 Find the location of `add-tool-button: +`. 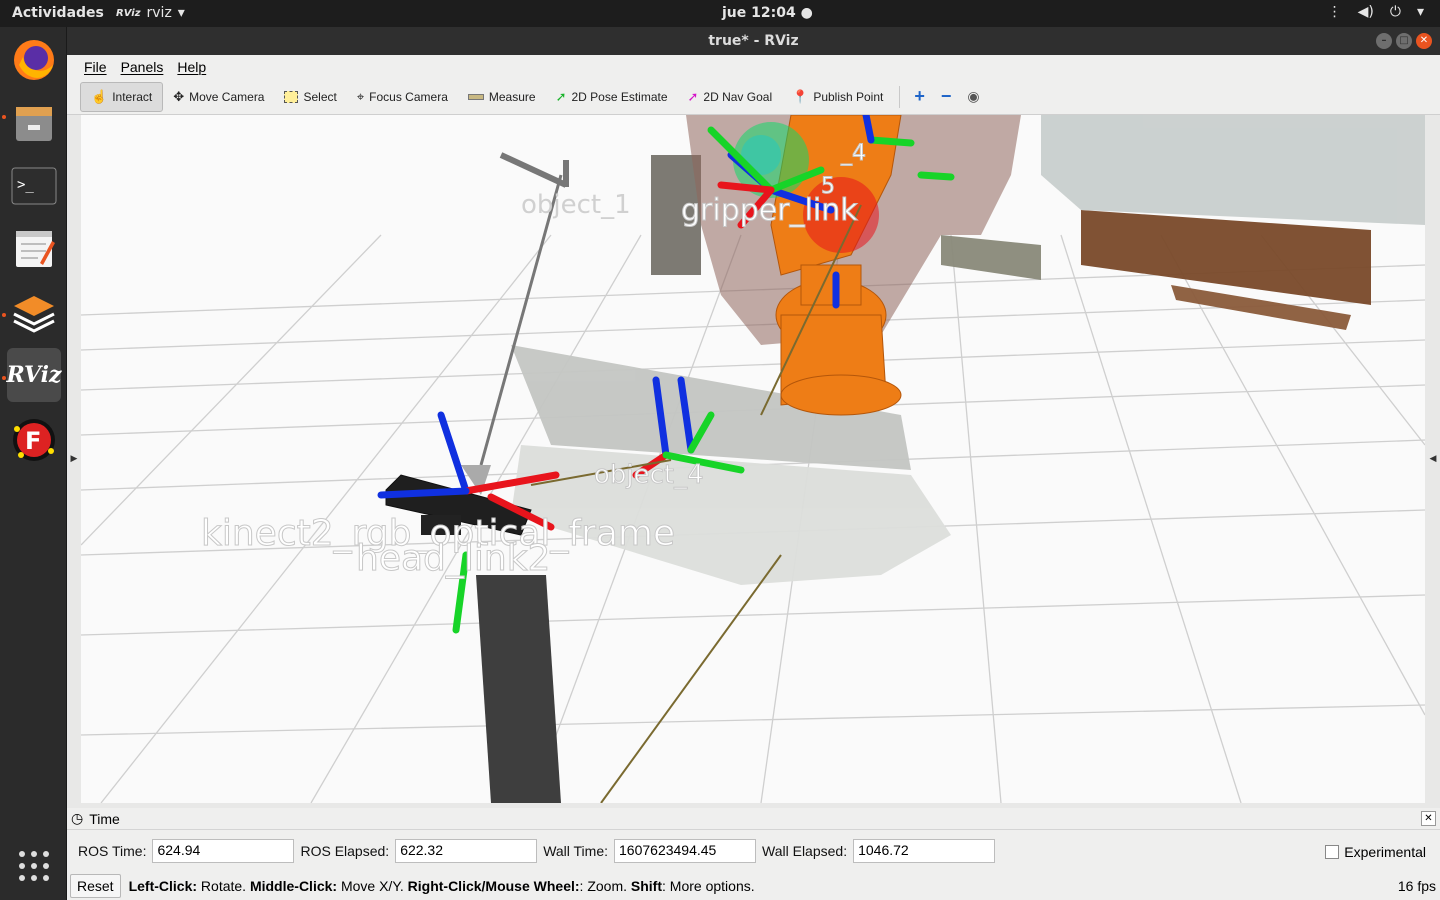

add-tool-button: + is located at coordinates (919, 97).